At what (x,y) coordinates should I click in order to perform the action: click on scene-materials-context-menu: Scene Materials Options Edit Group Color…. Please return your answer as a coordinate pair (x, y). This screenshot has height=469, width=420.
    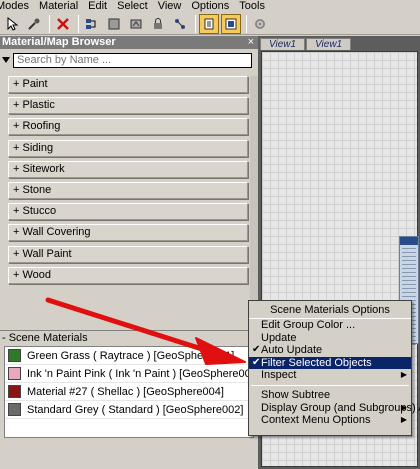
    Looking at the image, I should click on (334, 368).